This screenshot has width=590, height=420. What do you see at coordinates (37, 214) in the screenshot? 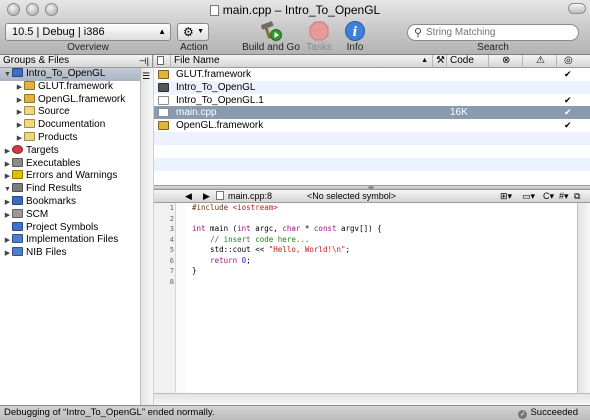
I see `sidebar-item-label: SCM` at bounding box center [37, 214].